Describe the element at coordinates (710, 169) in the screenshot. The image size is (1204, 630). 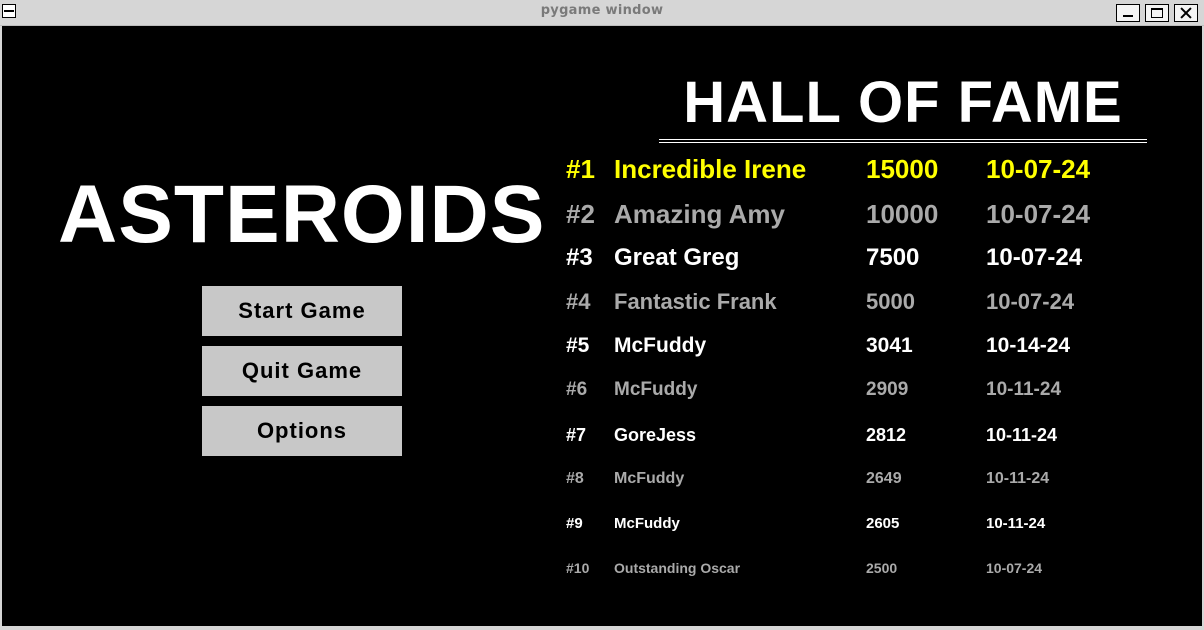
I see `player-name: Incredible Irene` at that location.